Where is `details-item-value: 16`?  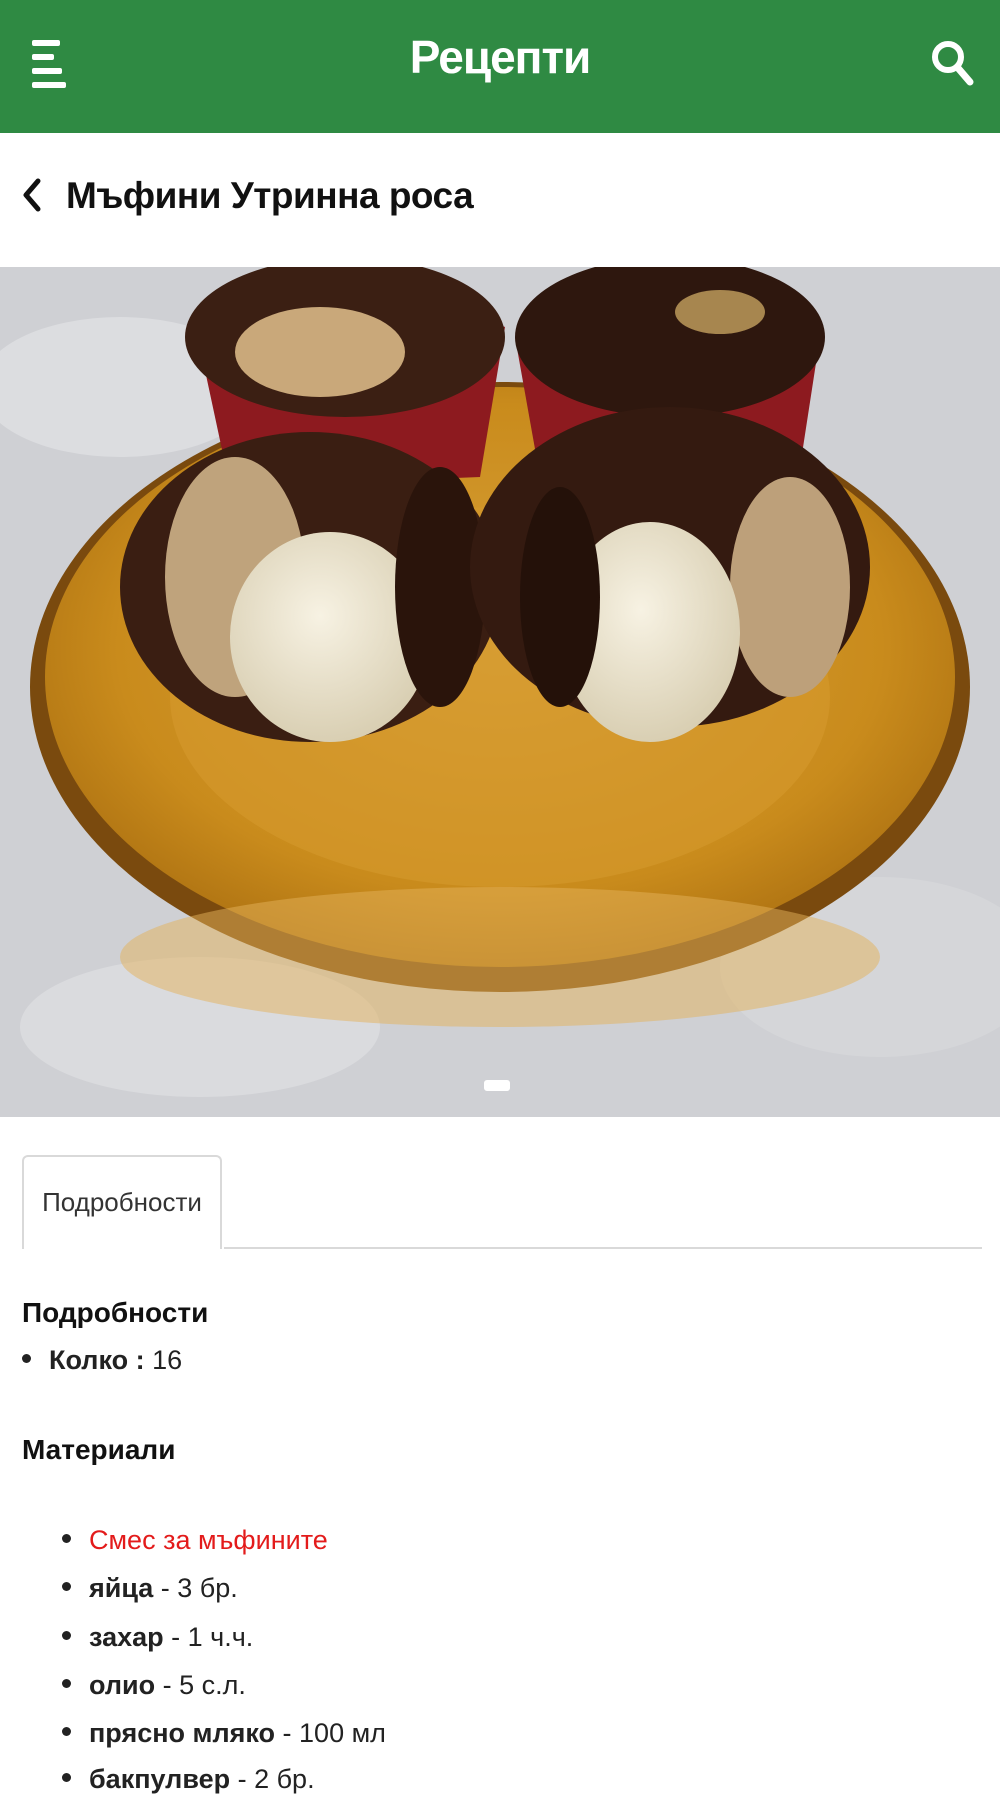
details-item-value: 16 is located at coordinates (167, 1360).